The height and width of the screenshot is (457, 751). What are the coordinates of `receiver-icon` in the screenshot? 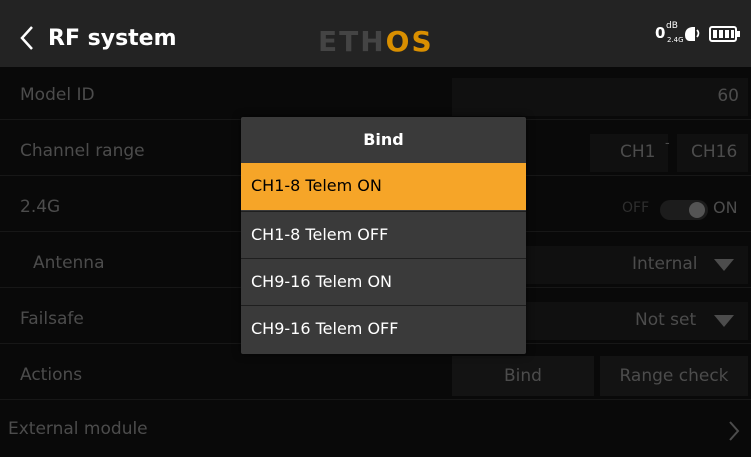 It's located at (692, 34).